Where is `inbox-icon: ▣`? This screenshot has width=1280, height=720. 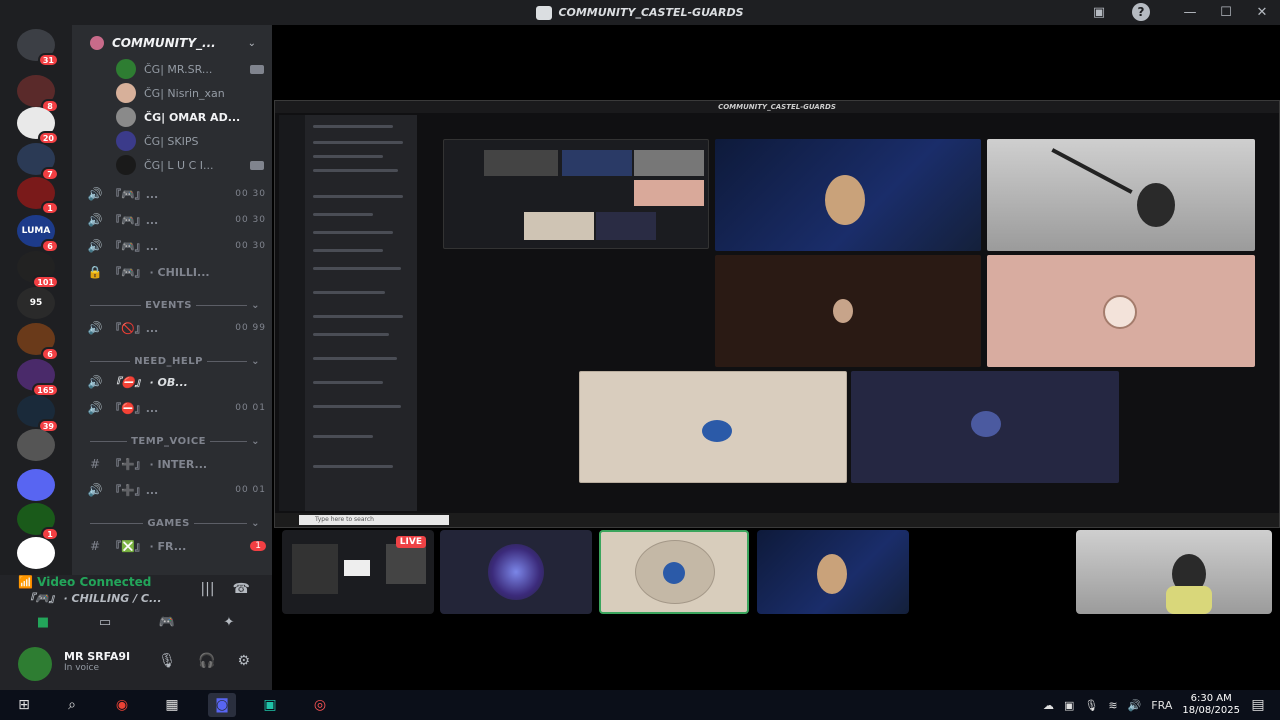
inbox-icon: ▣ is located at coordinates (1099, 12).